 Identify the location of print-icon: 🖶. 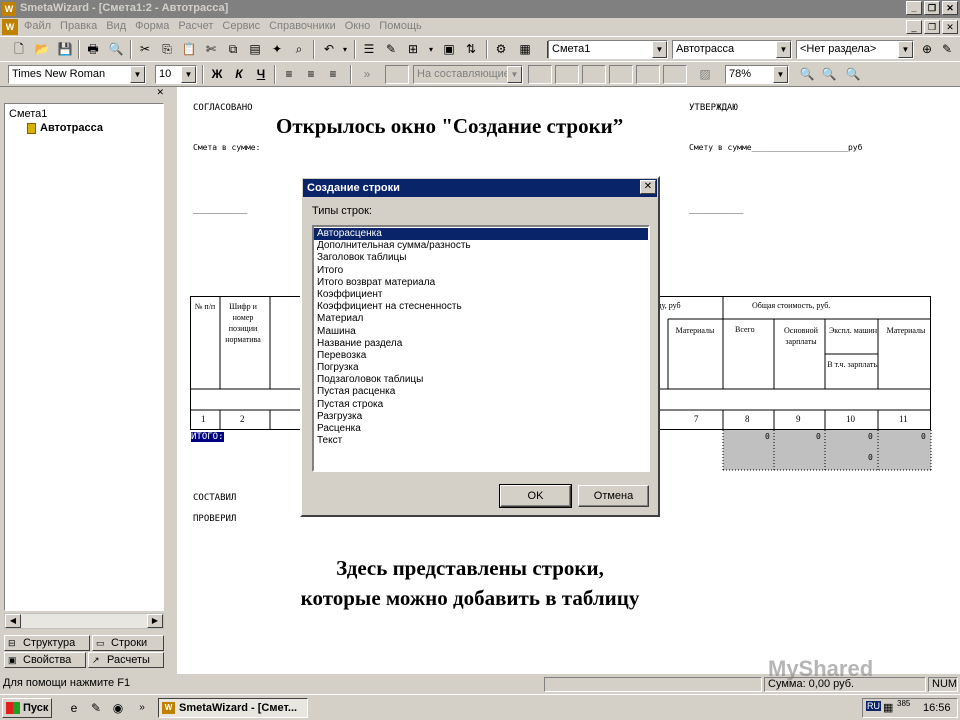
(93, 49).